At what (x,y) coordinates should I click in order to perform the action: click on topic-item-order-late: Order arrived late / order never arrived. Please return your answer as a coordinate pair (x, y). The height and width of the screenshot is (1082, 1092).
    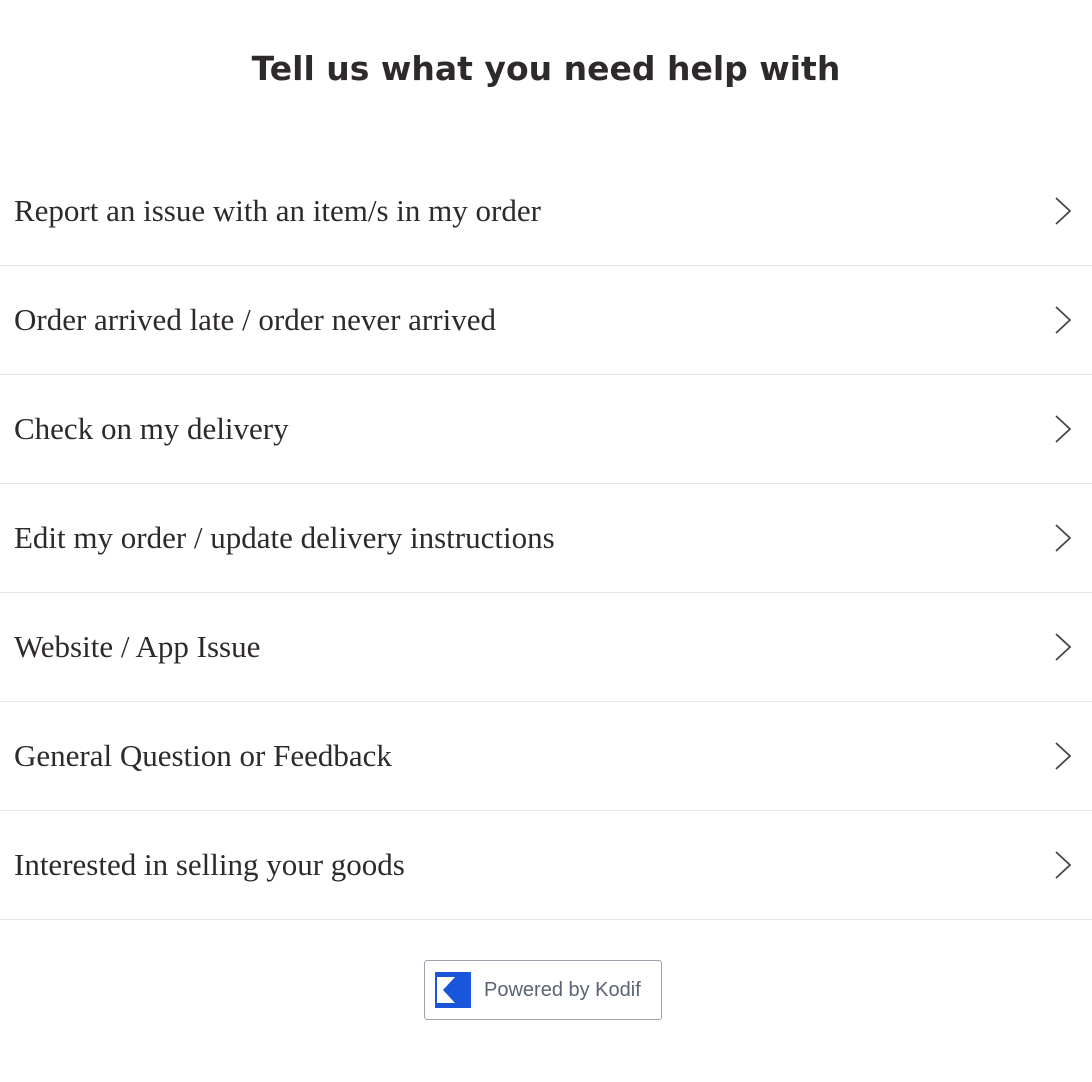
    Looking at the image, I should click on (546, 320).